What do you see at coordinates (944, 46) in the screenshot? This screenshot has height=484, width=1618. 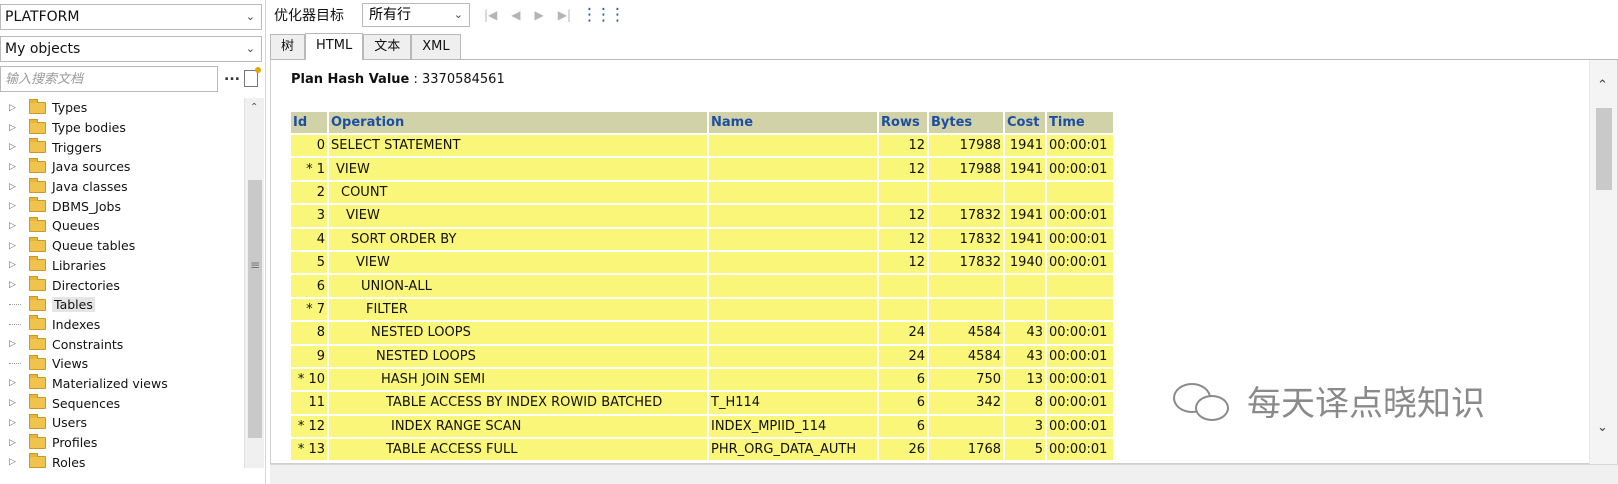 I see `output-tabs: 树 HTML 文本 XML` at bounding box center [944, 46].